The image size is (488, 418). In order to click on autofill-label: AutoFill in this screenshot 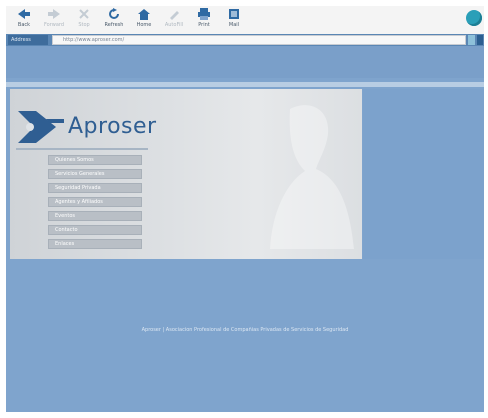, I will do `click(174, 25)`.